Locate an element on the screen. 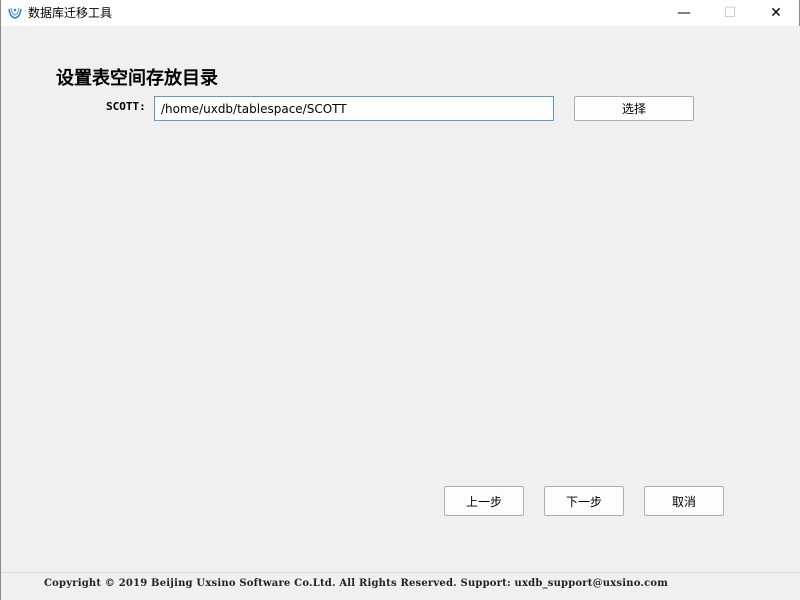 The width and height of the screenshot is (800, 600). minimize-icon: — is located at coordinates (684, 13).